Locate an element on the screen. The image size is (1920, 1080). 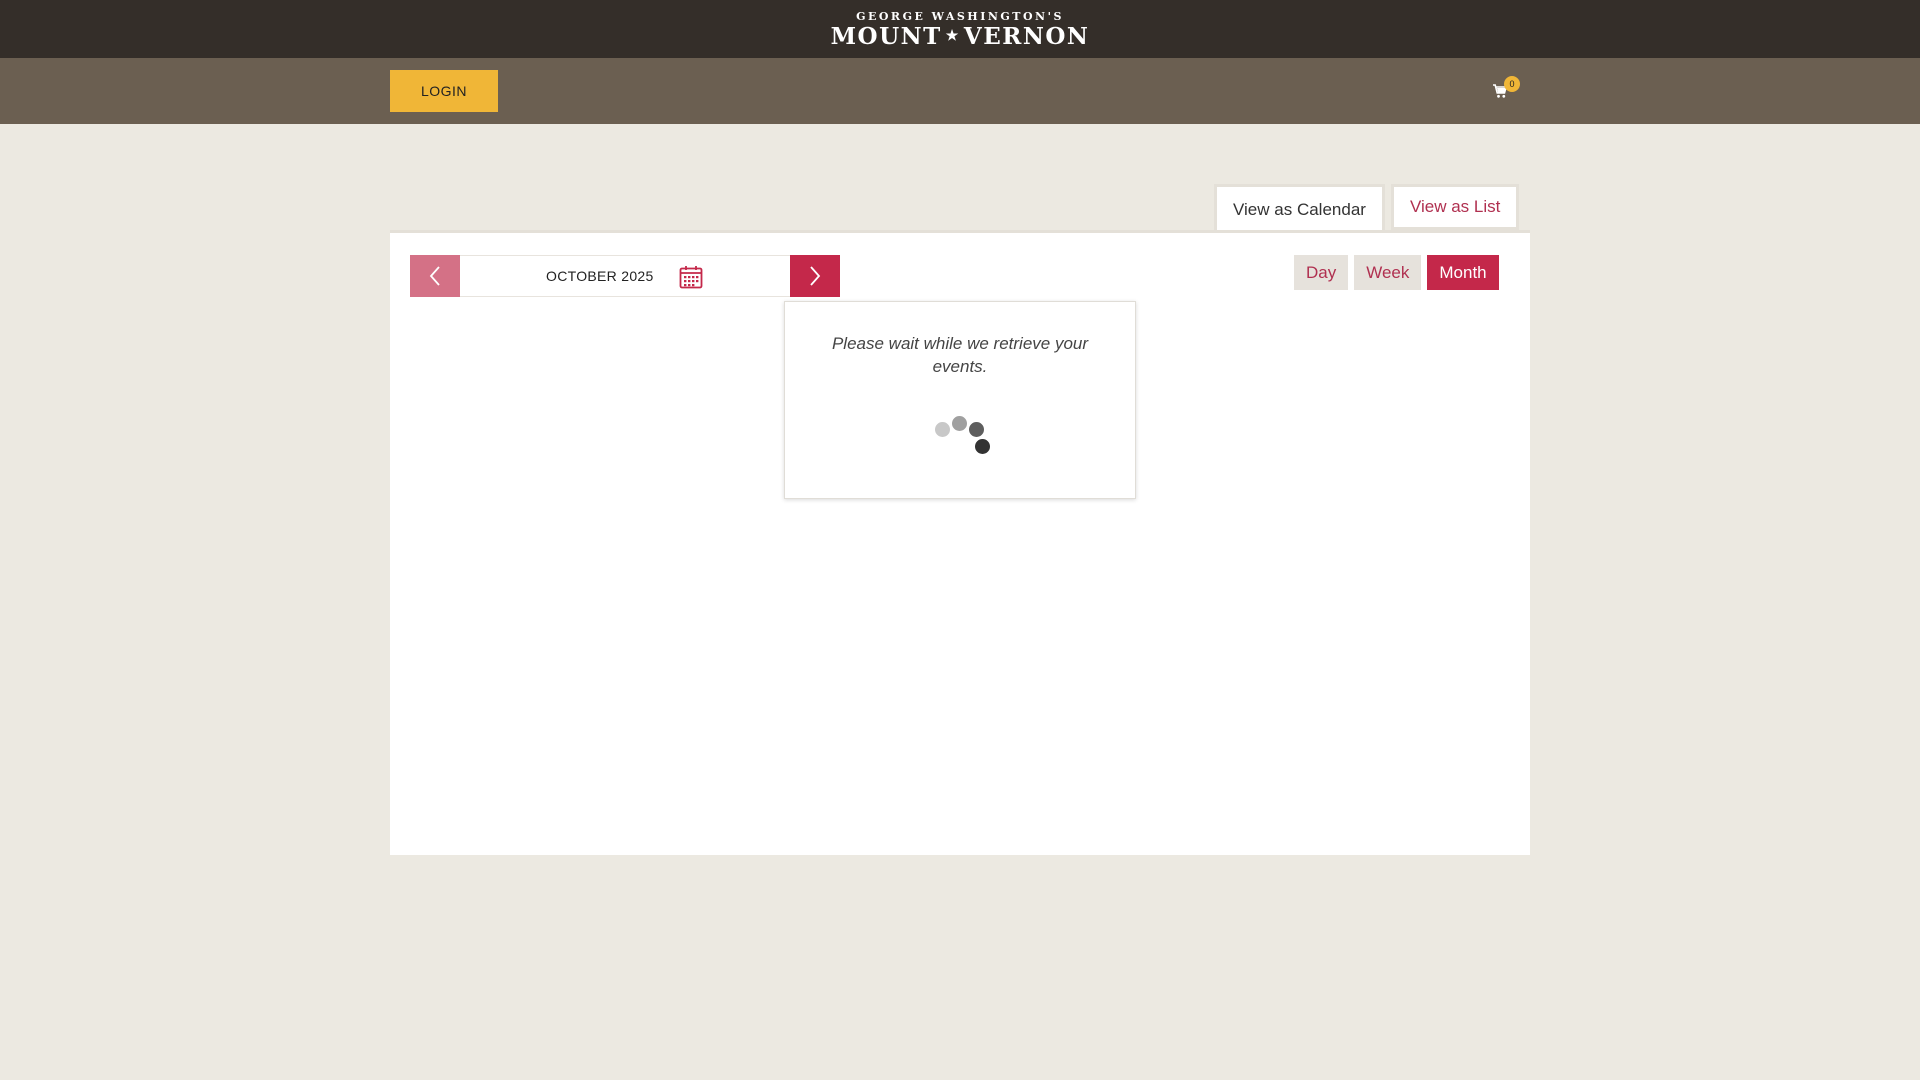
view-toggle: View as Calendar View as List is located at coordinates (1367, 208).